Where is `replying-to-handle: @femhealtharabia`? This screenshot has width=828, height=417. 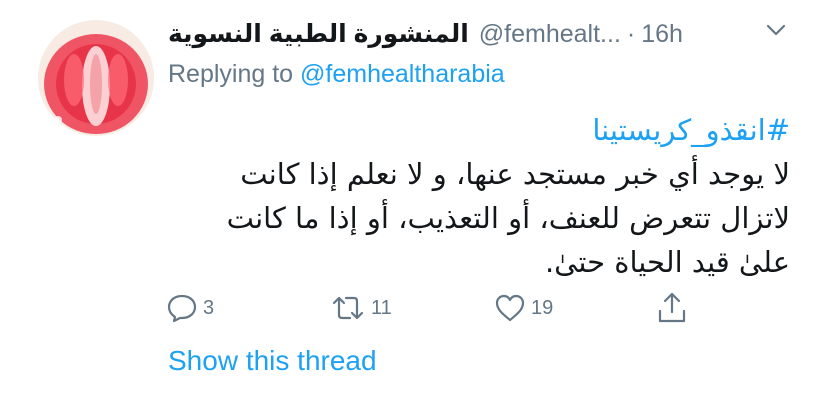
replying-to-handle: @femhealtharabia is located at coordinates (402, 74).